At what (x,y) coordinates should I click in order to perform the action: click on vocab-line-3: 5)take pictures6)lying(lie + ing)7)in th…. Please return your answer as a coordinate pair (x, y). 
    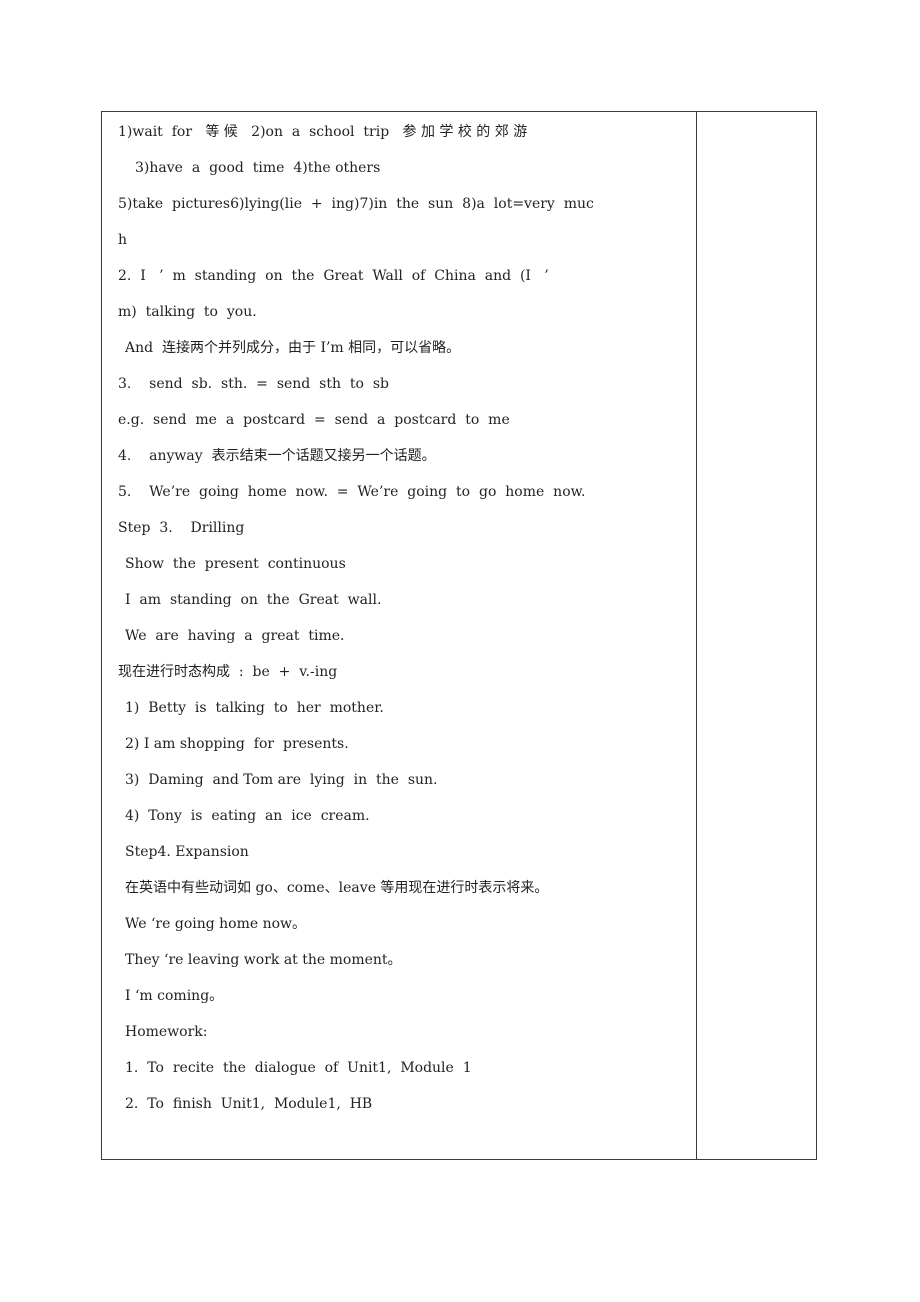
    Looking at the image, I should click on (356, 204).